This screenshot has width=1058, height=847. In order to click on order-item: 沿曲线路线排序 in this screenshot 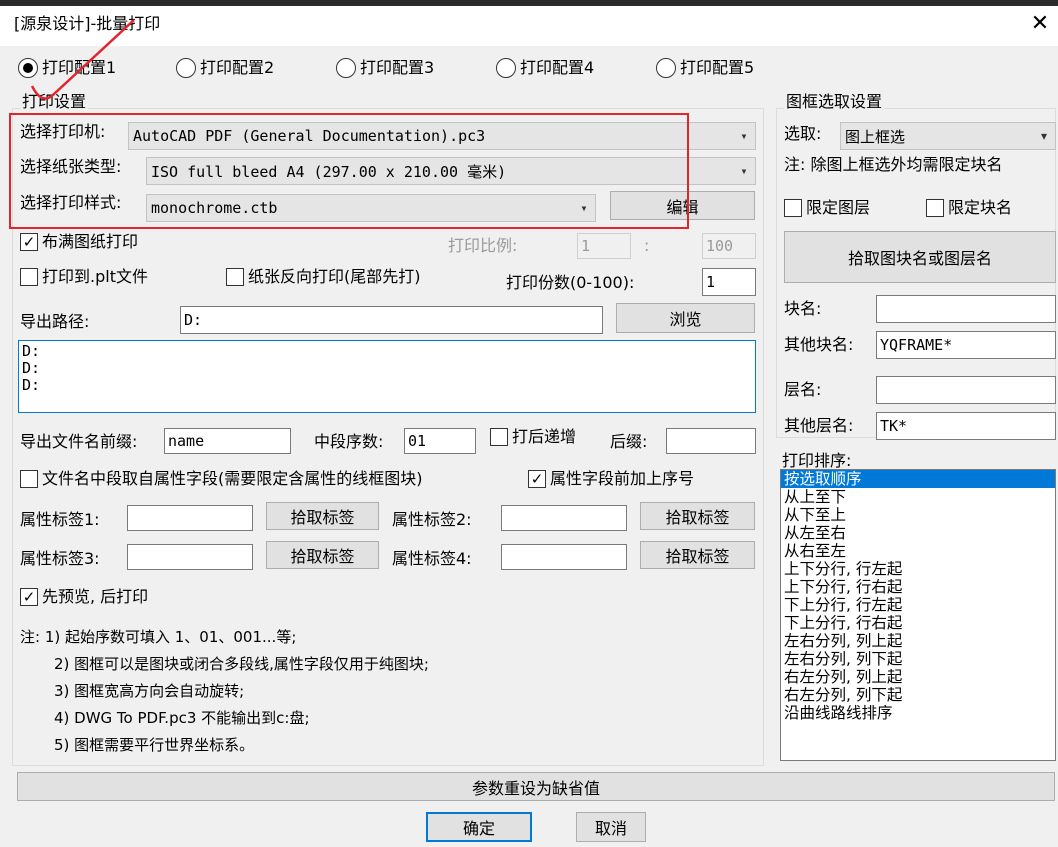, I will do `click(918, 713)`.